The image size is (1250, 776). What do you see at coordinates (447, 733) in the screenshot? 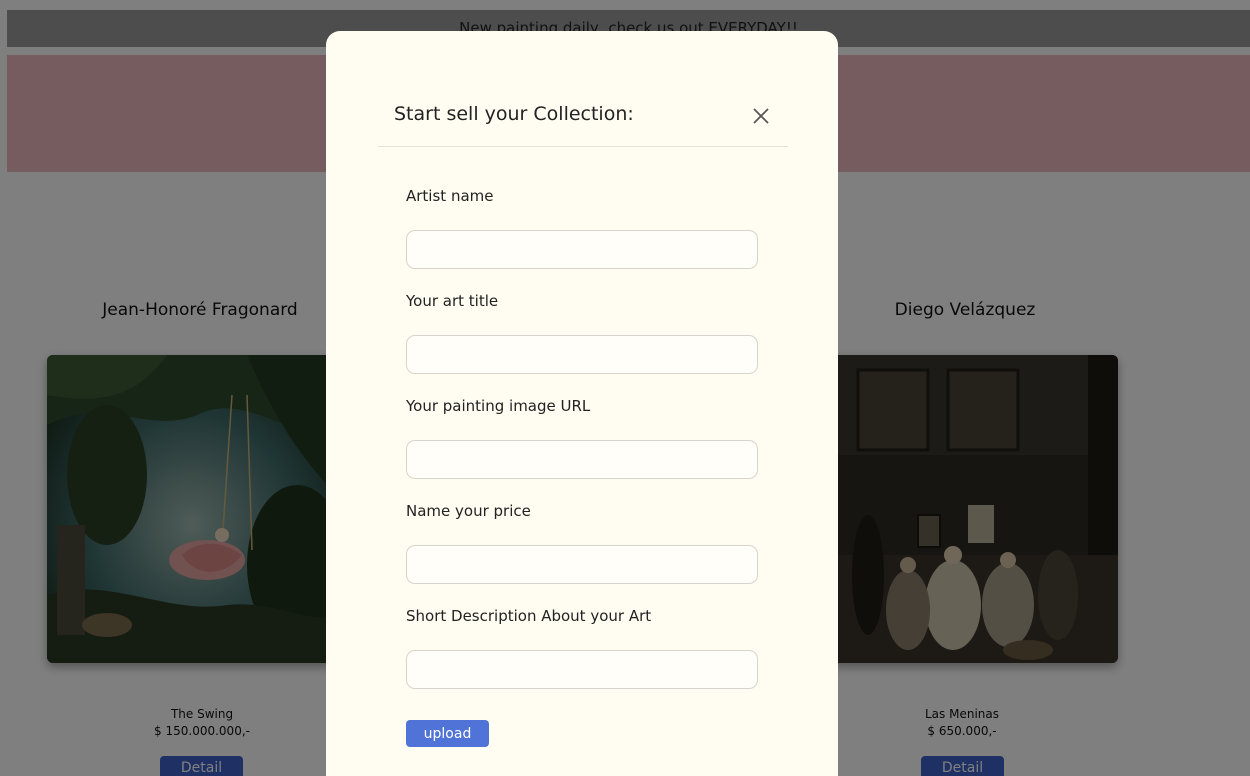
I see `upload-button: upload` at bounding box center [447, 733].